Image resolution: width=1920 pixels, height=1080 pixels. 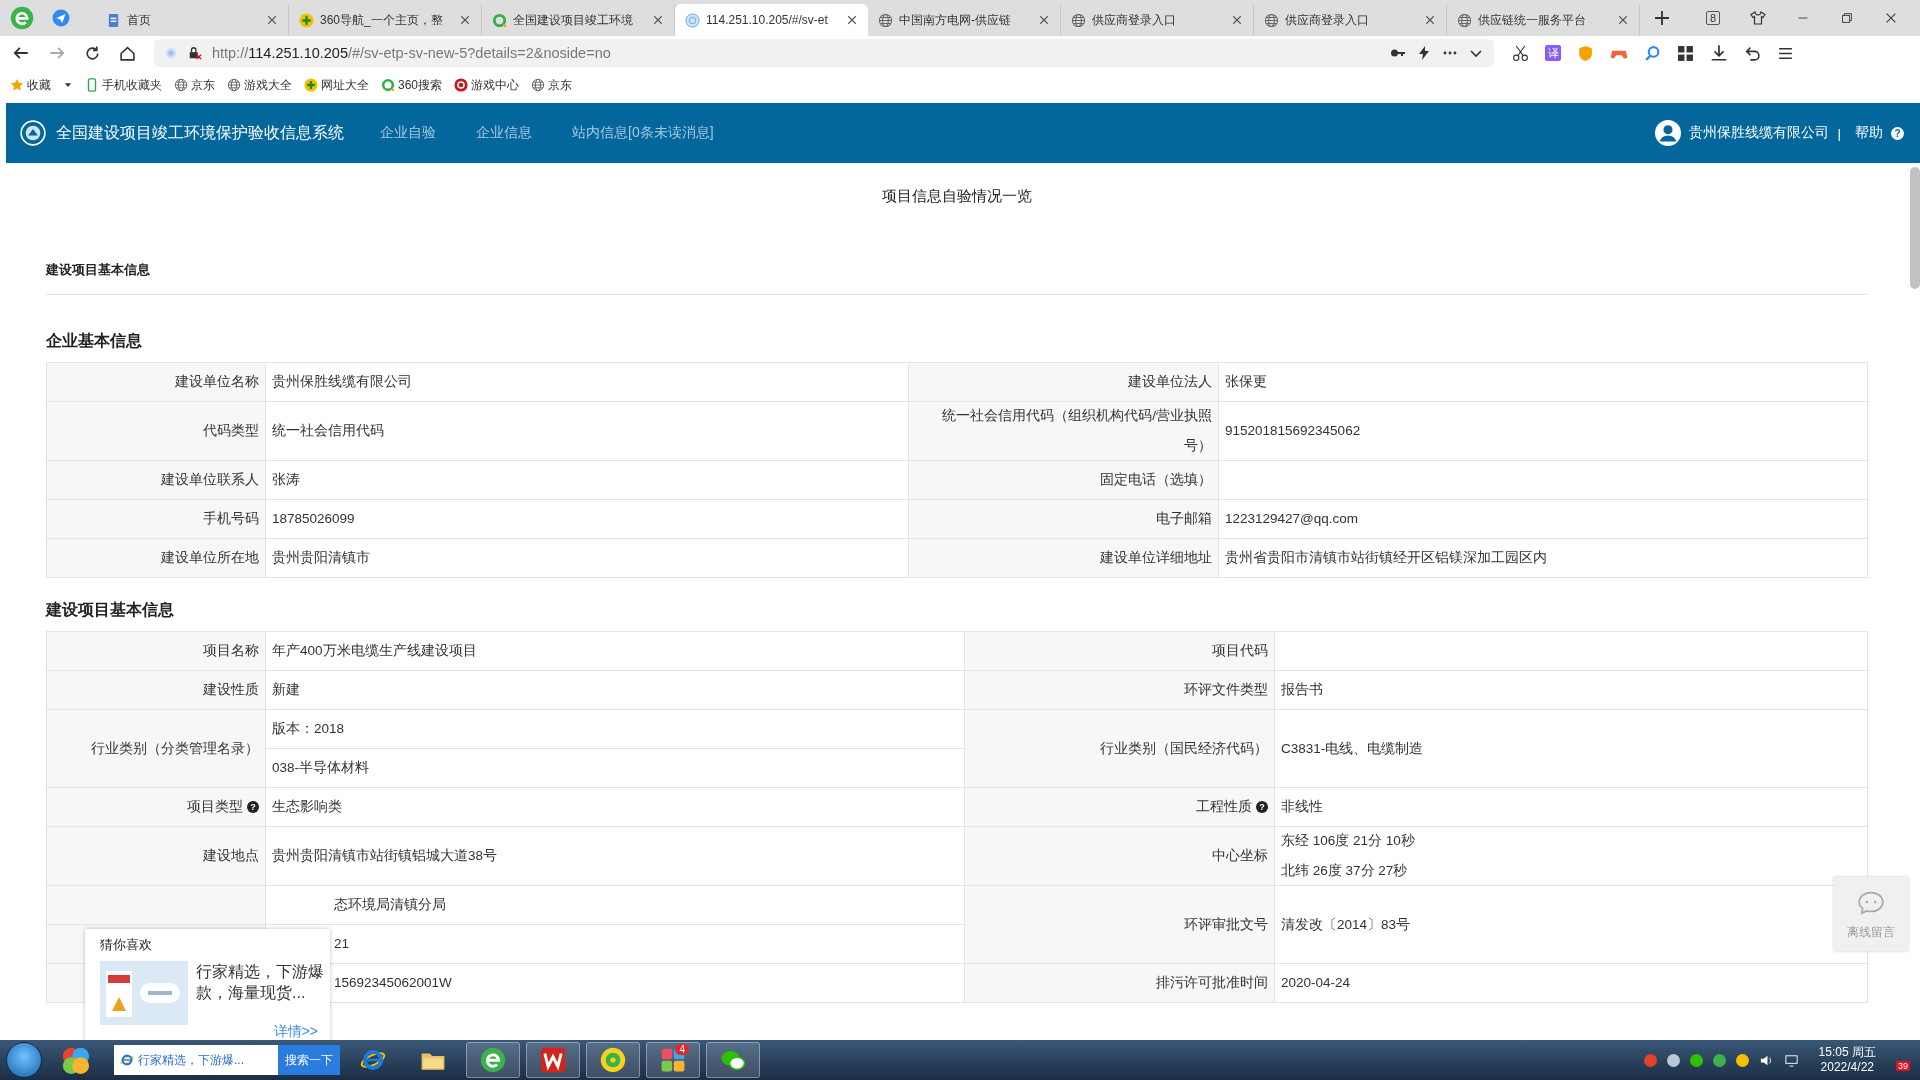 I want to click on shirt-icon, so click(x=1758, y=18).